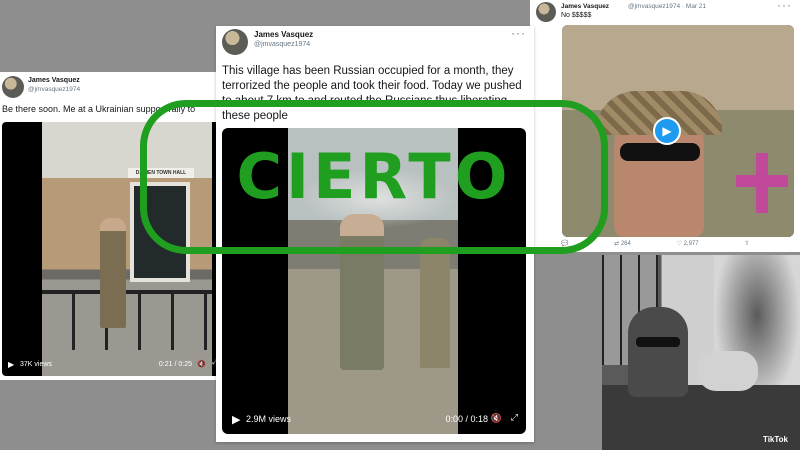  What do you see at coordinates (466, 419) in the screenshot?
I see `video-time: 0:00 / 0:18` at bounding box center [466, 419].